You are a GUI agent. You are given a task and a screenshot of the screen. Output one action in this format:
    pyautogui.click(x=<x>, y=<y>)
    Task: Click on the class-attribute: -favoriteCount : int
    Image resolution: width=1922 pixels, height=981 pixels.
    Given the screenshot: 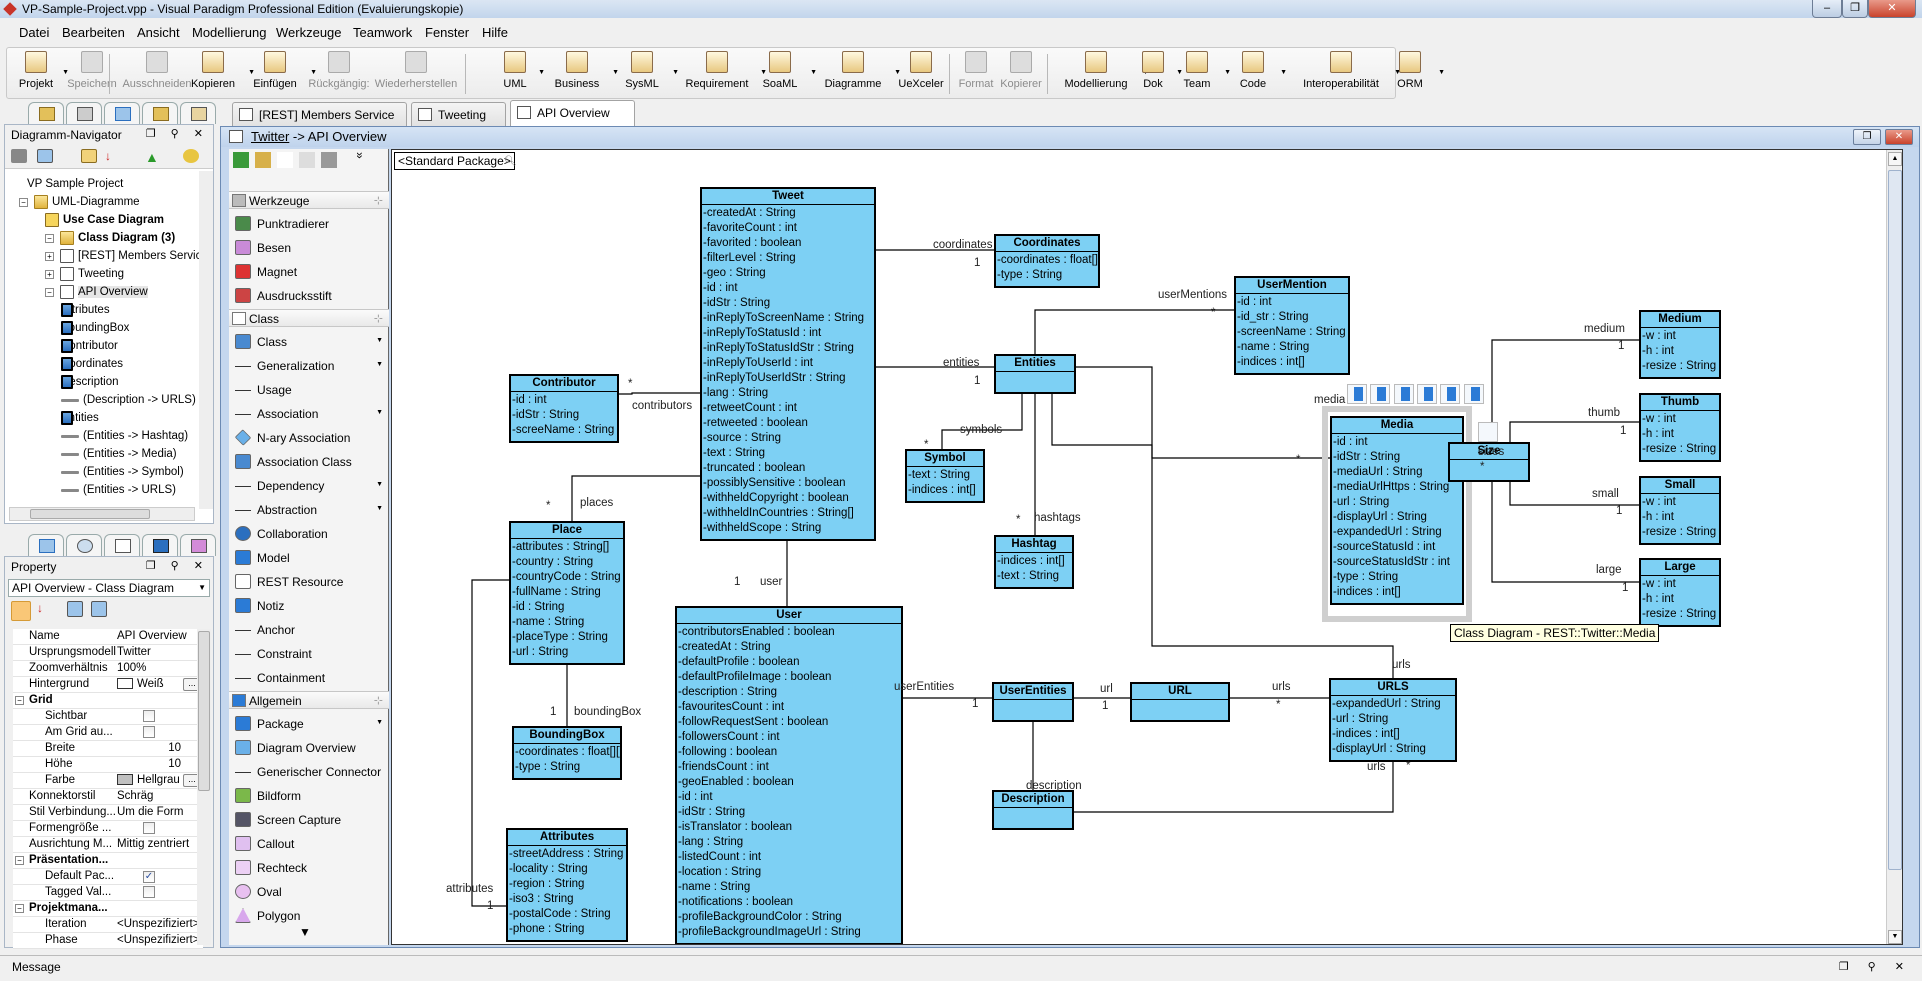 What is the action you would take?
    pyautogui.click(x=788, y=228)
    